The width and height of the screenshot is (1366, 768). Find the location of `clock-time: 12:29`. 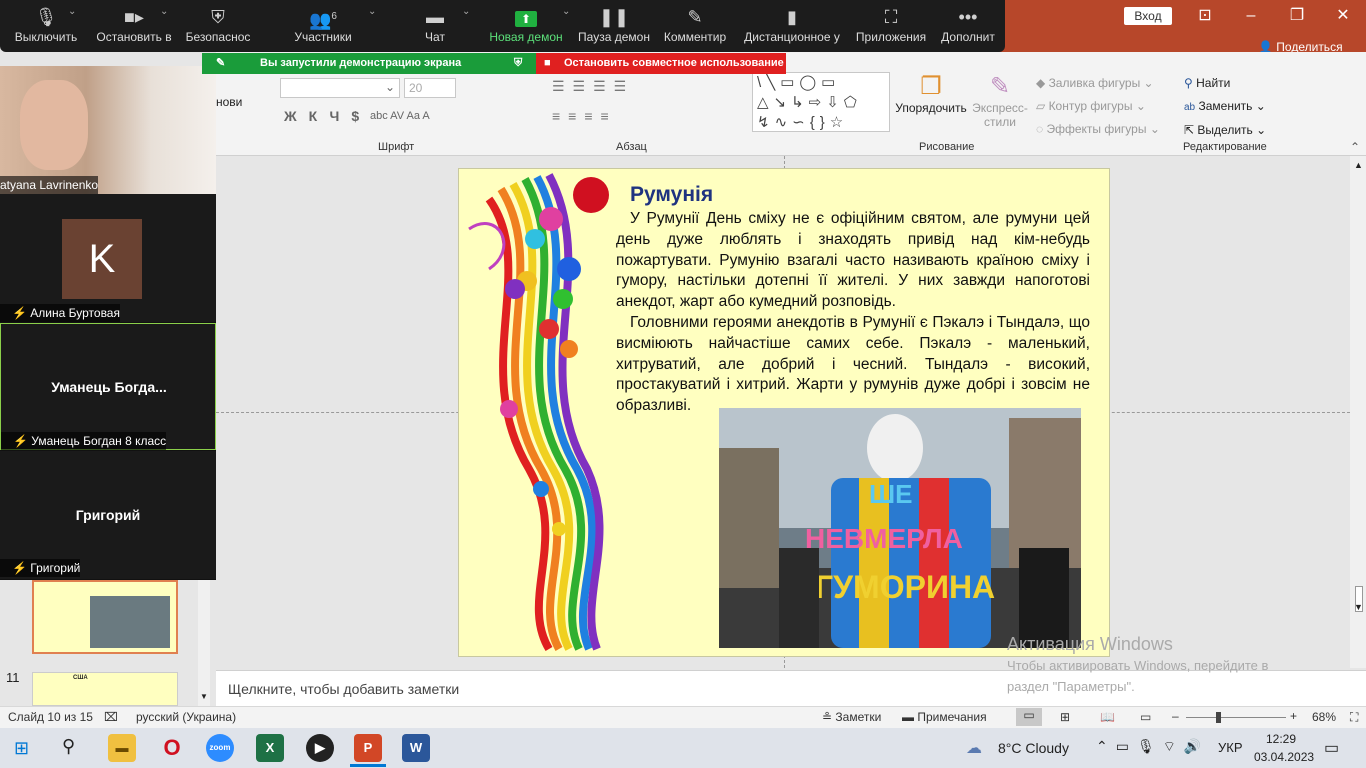

clock-time: 12:29 is located at coordinates (1281, 739).